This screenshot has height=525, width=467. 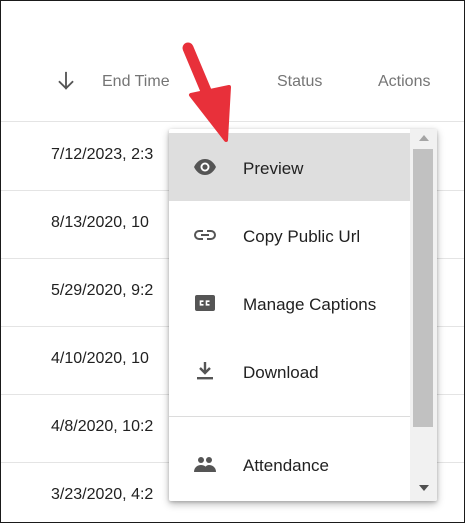 I want to click on menu-item-label: Download, so click(x=281, y=372).